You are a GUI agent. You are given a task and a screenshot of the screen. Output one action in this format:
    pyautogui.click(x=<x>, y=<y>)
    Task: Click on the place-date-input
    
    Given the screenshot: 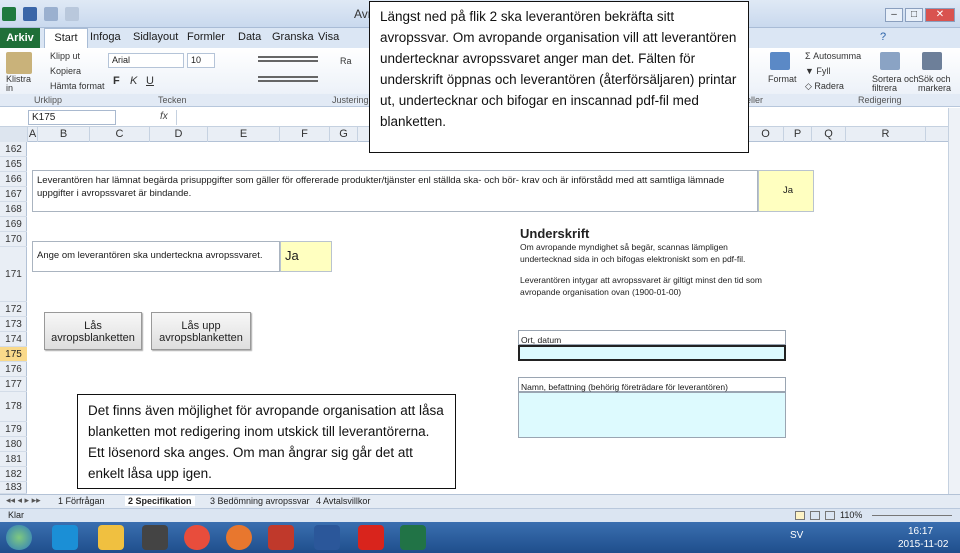 What is the action you would take?
    pyautogui.click(x=652, y=353)
    